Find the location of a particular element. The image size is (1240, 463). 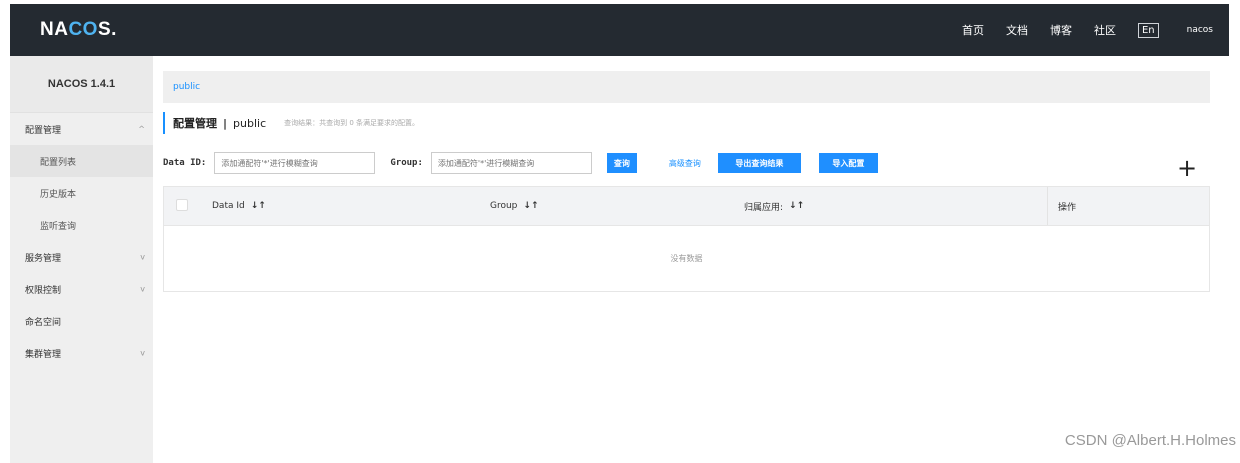

top-nav: 首页 文档 博客 社区 En nacos is located at coordinates (1076, 30).